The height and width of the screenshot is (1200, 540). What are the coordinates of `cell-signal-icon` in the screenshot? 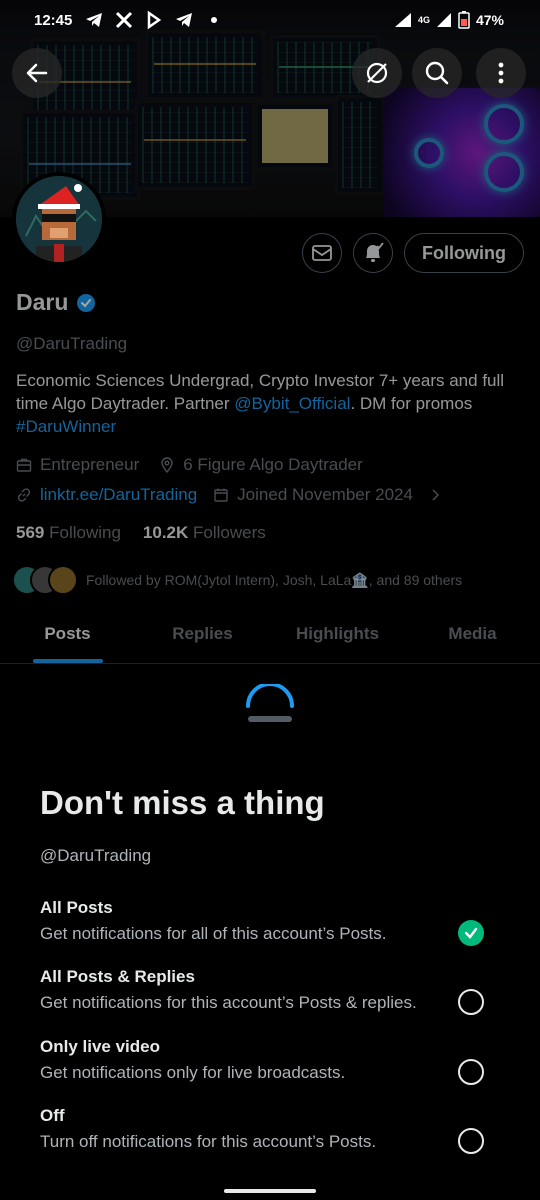 It's located at (443, 20).